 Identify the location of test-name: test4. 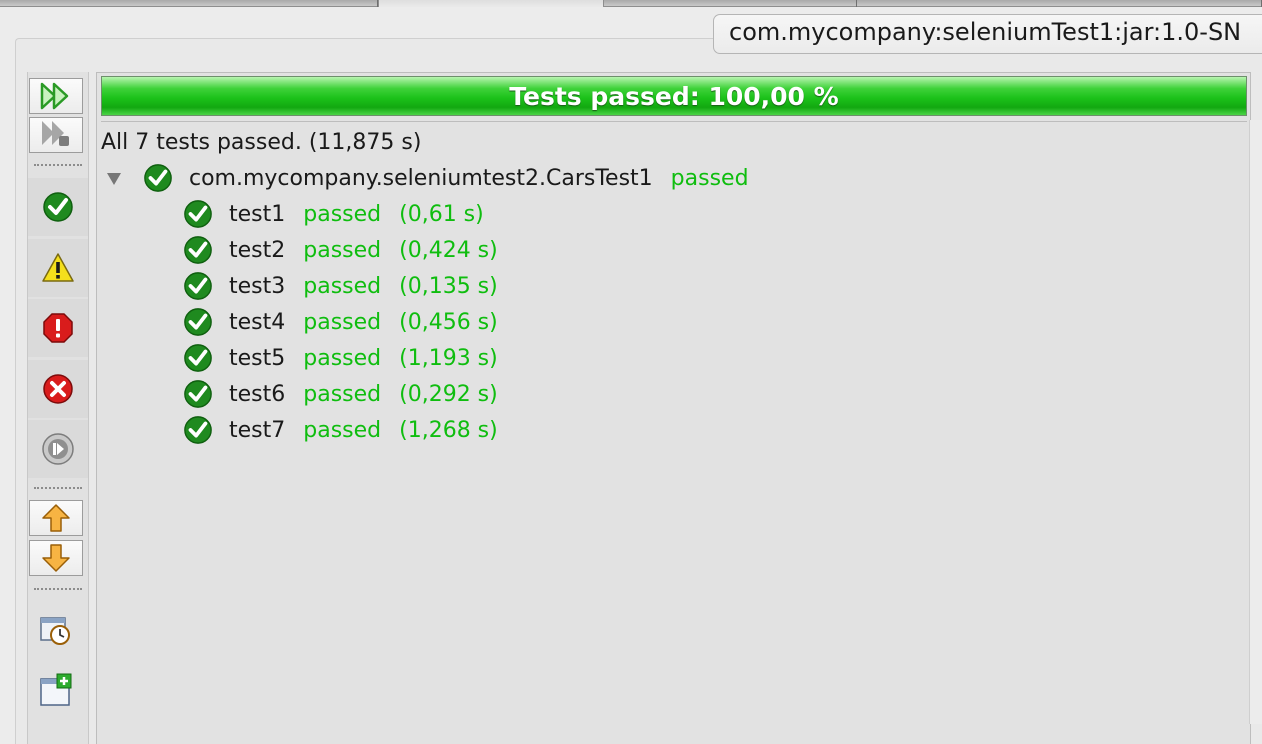
(257, 322).